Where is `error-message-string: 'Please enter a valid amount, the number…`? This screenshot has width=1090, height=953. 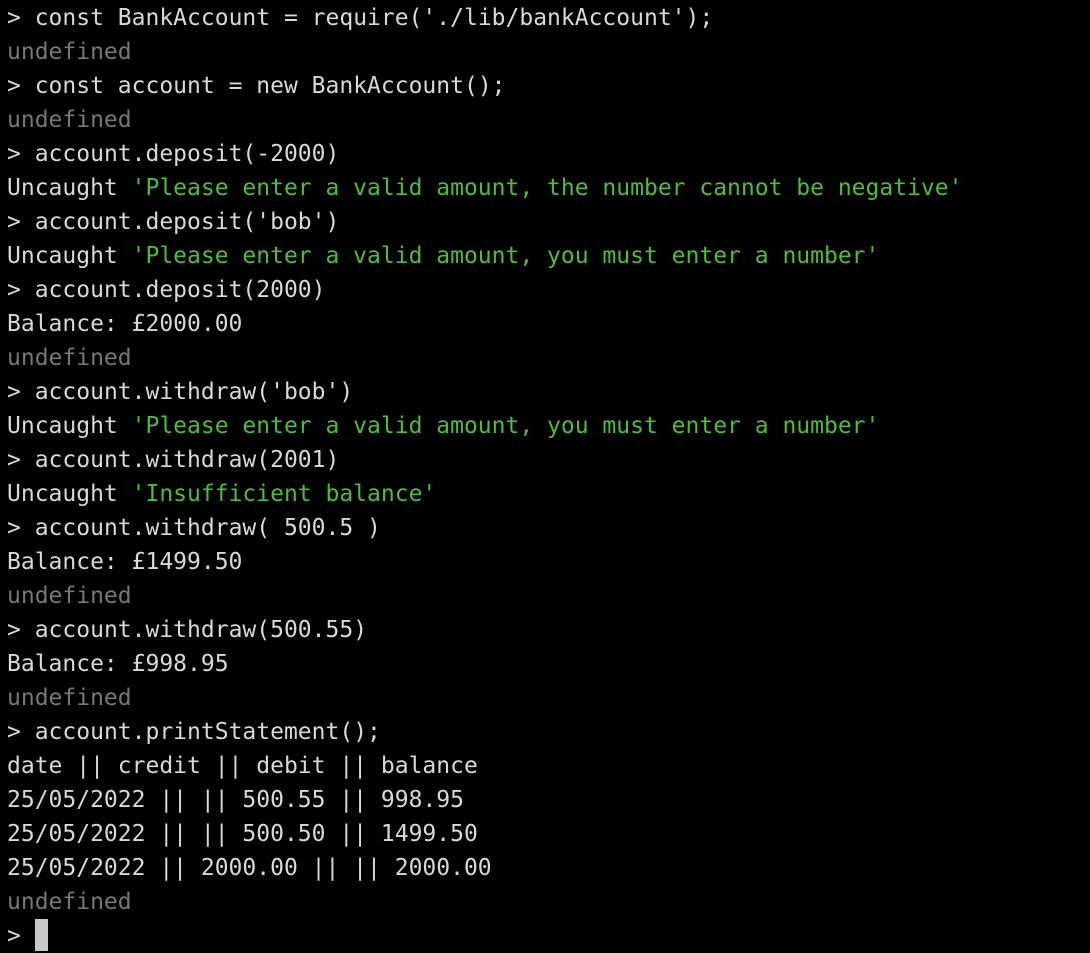
error-message-string: 'Please enter a valid amount, the number… is located at coordinates (547, 188).